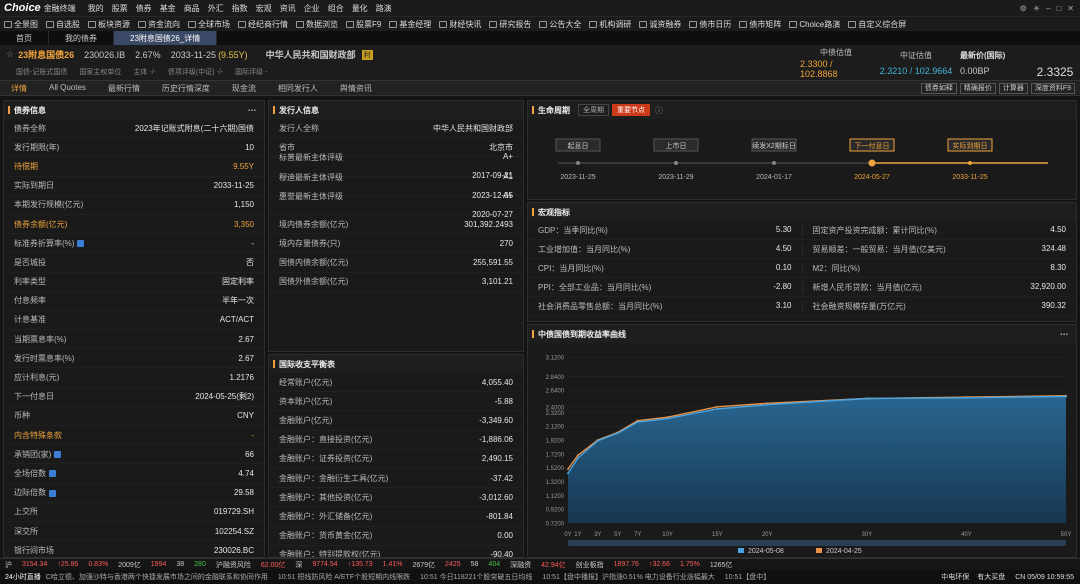  I want to click on toolbar-item: Choice路演, so click(814, 24).